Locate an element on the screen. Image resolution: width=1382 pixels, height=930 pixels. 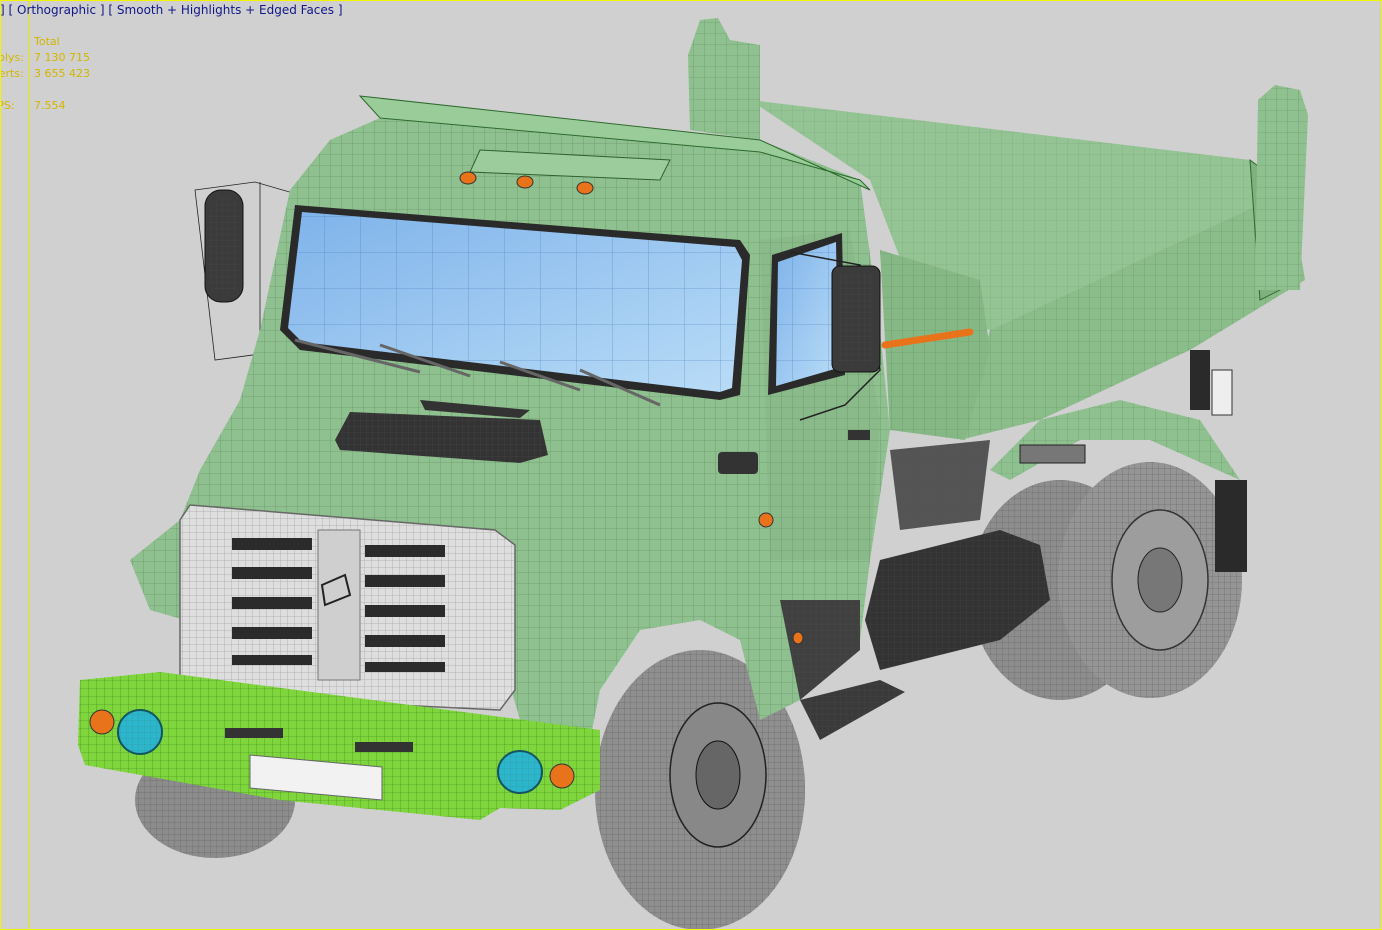
stats-fps-value: 7.554 is located at coordinates (50, 105).